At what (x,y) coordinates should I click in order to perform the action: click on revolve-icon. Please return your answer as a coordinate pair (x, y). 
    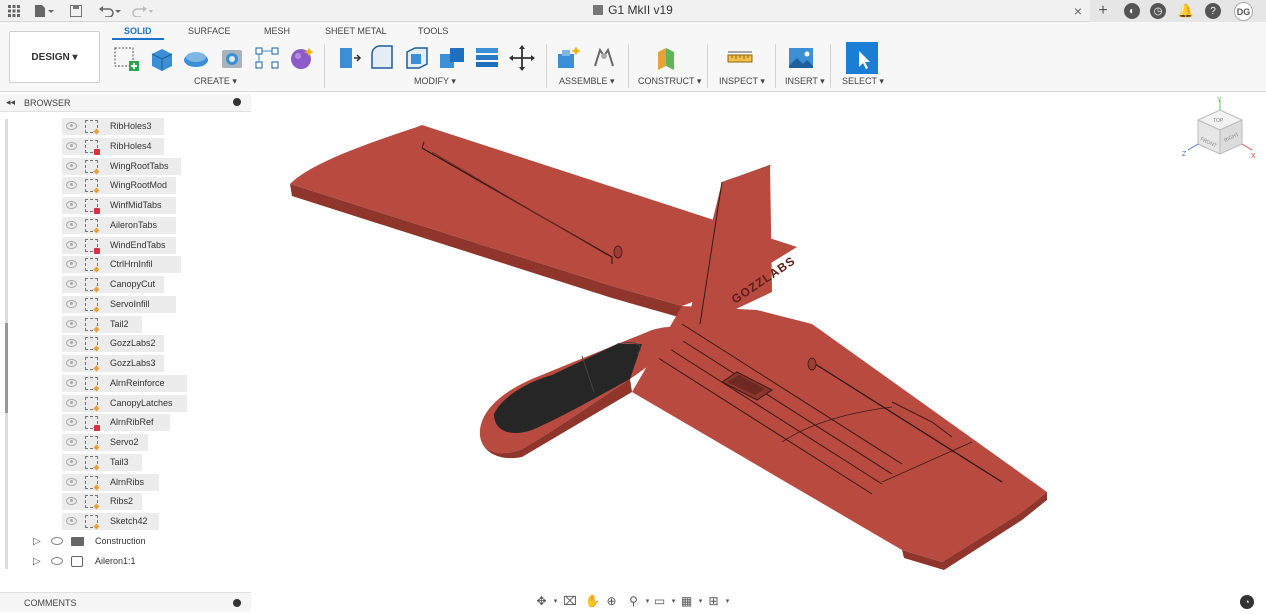
    Looking at the image, I should click on (196, 58).